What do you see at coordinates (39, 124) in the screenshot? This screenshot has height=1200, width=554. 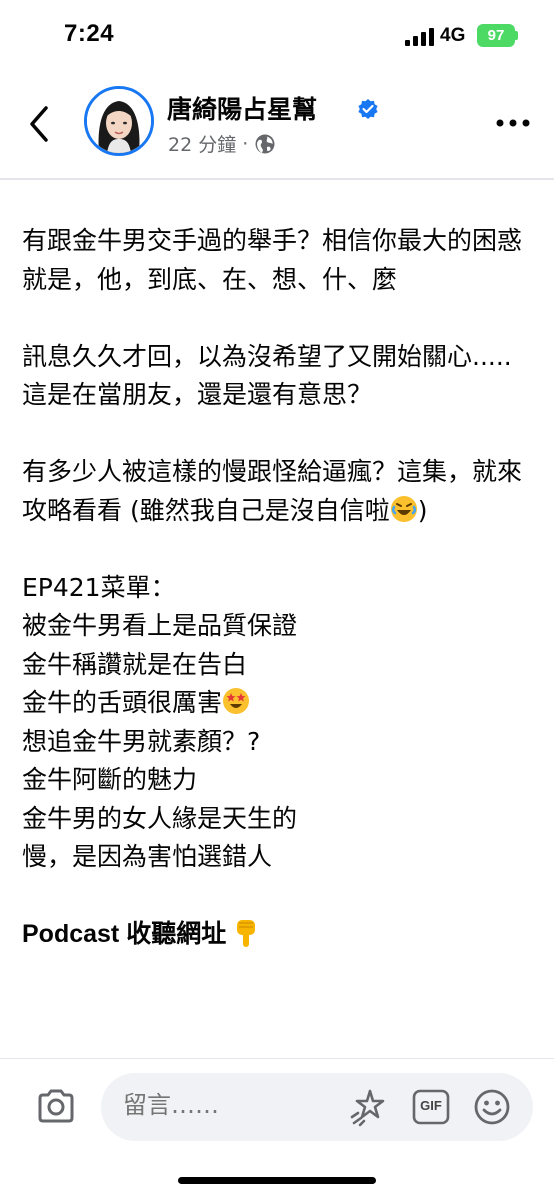 I see `back-icon` at bounding box center [39, 124].